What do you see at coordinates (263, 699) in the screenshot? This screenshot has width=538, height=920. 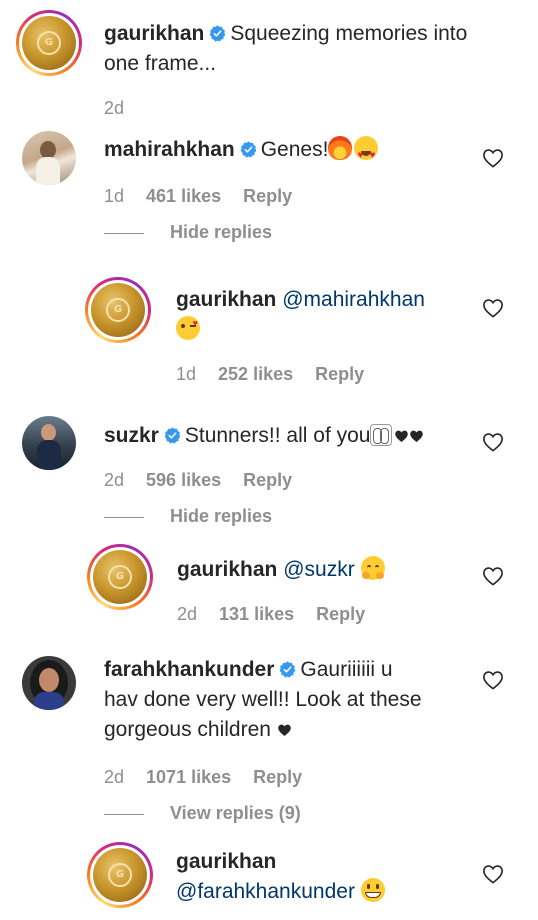 I see `comment-farah-line-2: hav done very well!! Look at these` at bounding box center [263, 699].